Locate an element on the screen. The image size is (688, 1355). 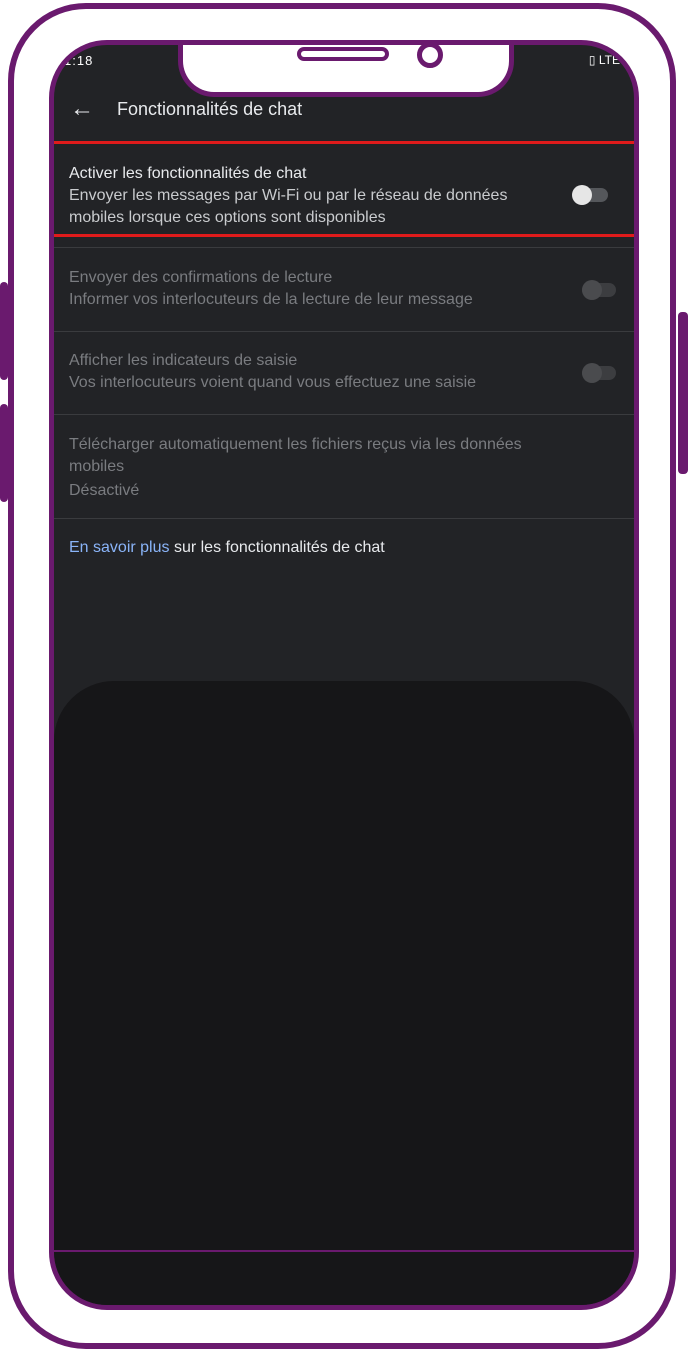
volume-up-button is located at coordinates (4, 331).